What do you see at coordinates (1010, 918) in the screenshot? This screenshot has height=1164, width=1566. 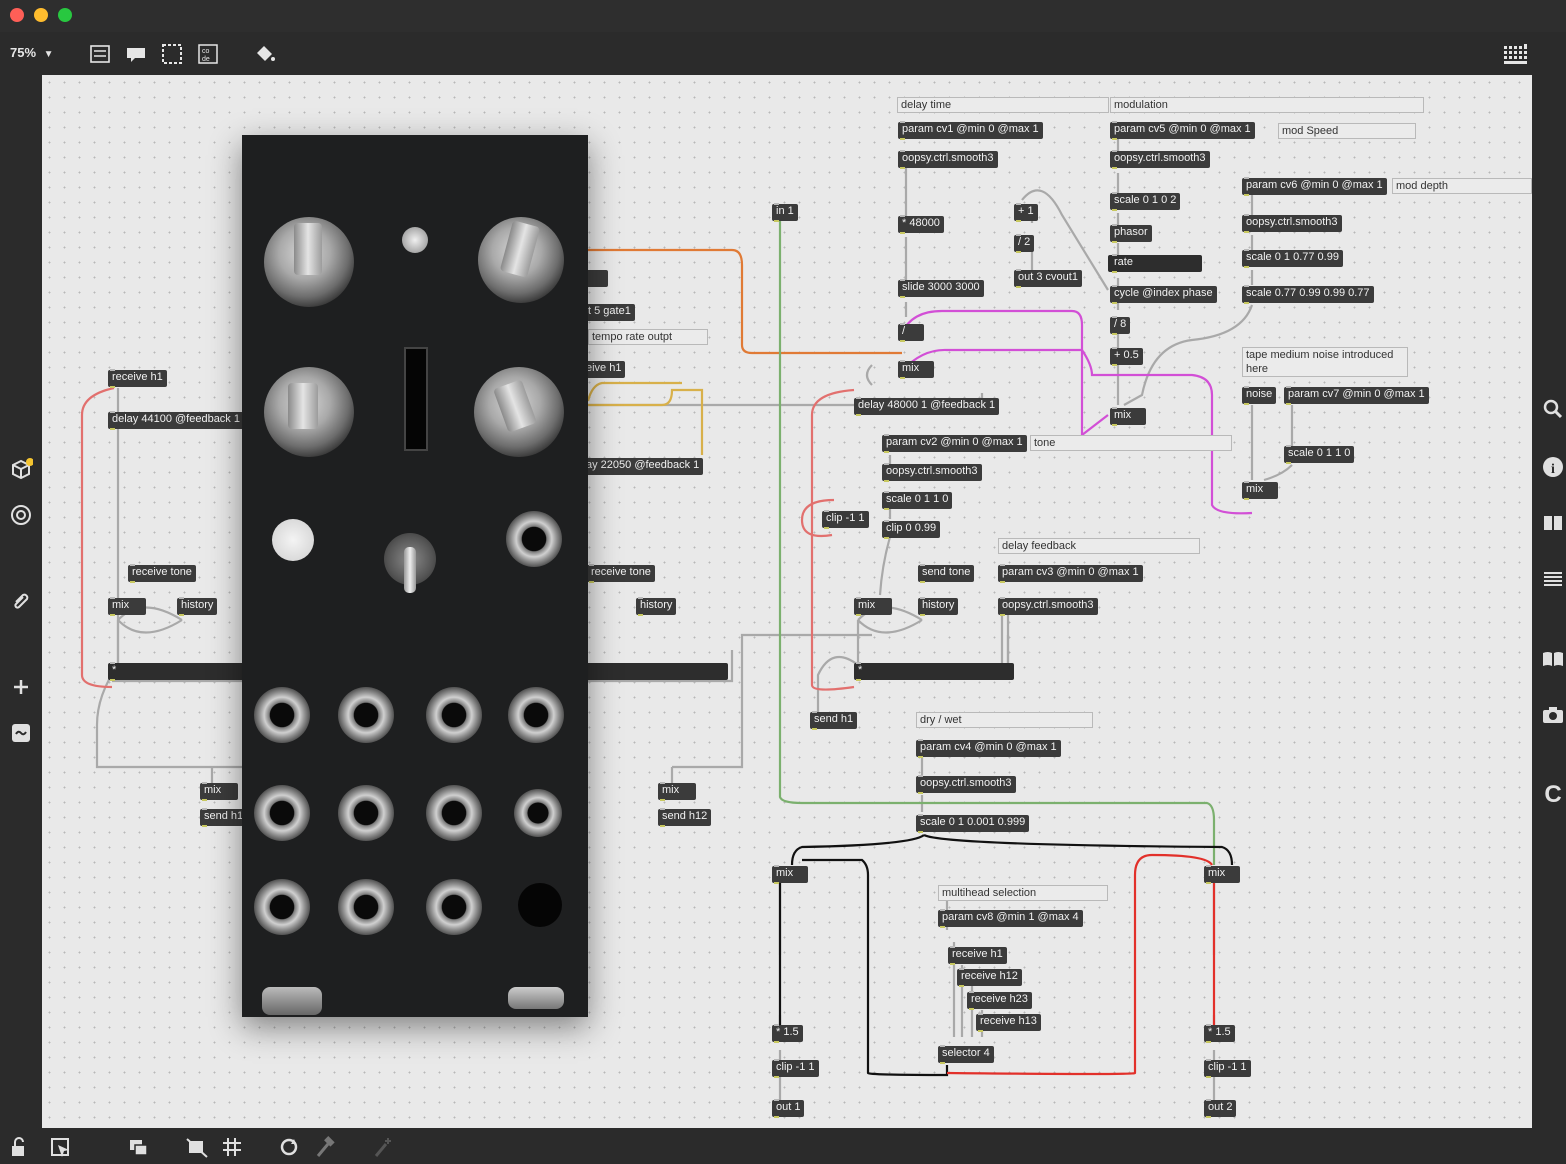 I see `param-cv8: param cv8 @min 1 @max 4` at bounding box center [1010, 918].